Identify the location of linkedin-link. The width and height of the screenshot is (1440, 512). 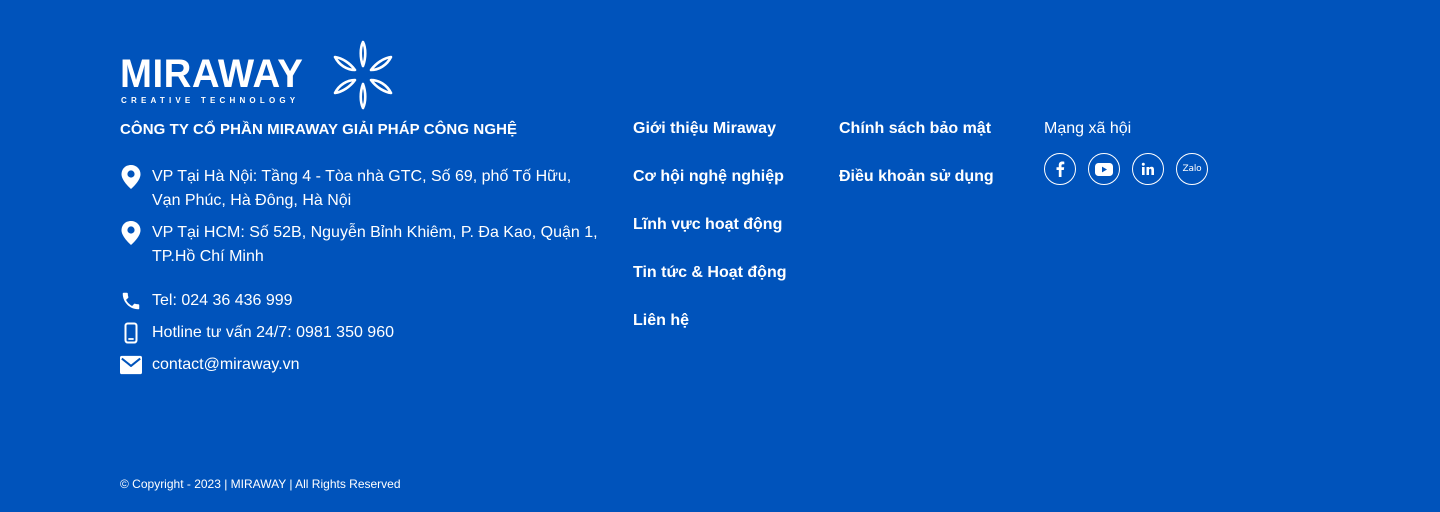
(1148, 169).